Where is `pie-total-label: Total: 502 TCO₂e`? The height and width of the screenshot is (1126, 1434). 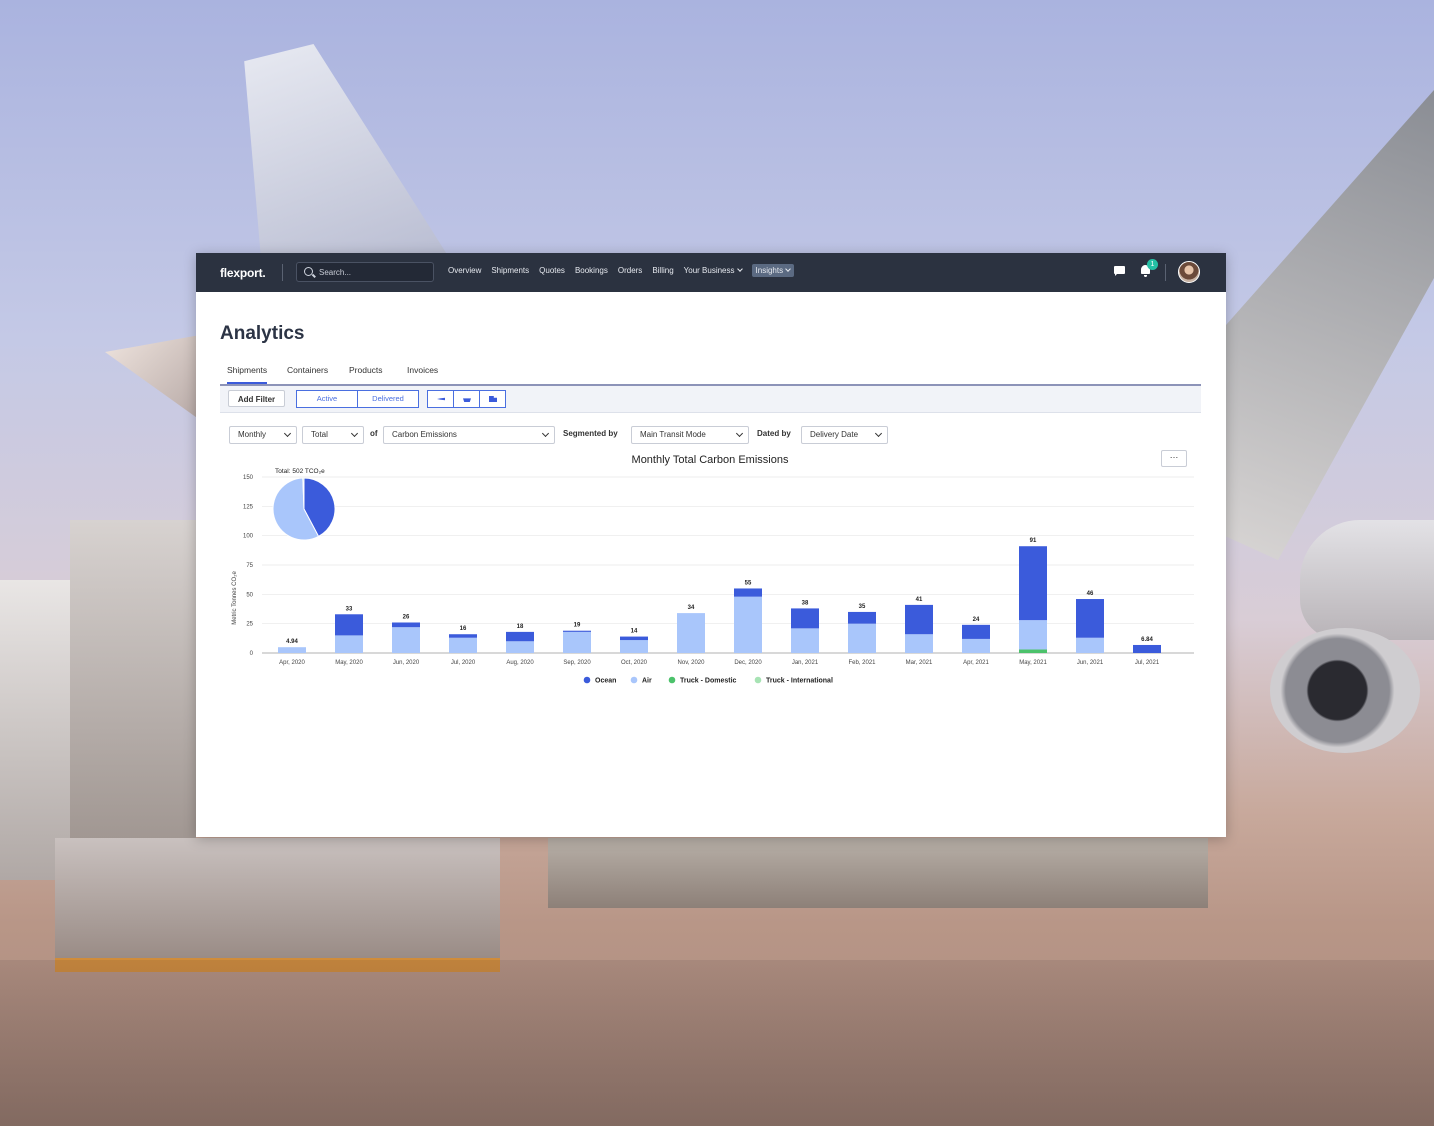 pie-total-label: Total: 502 TCO₂e is located at coordinates (300, 471).